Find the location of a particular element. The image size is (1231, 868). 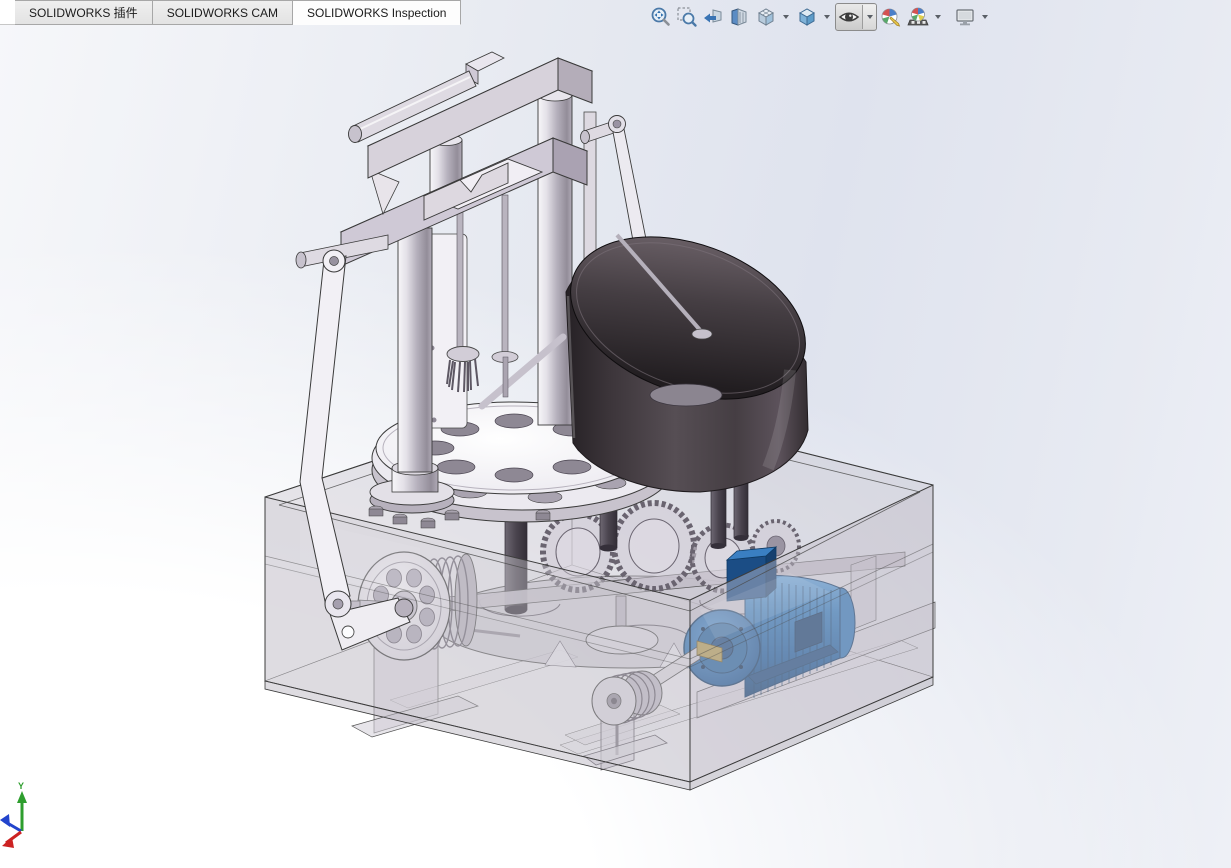

tab-solidworks-cam: SOLIDWORKS CAM is located at coordinates (223, 12).